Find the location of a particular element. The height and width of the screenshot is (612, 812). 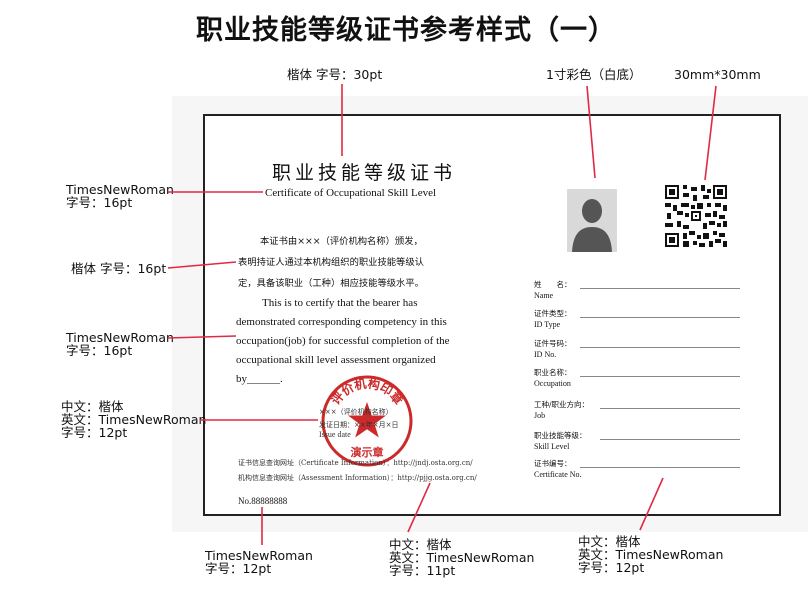

pointer-info is located at coordinates (419, 507).